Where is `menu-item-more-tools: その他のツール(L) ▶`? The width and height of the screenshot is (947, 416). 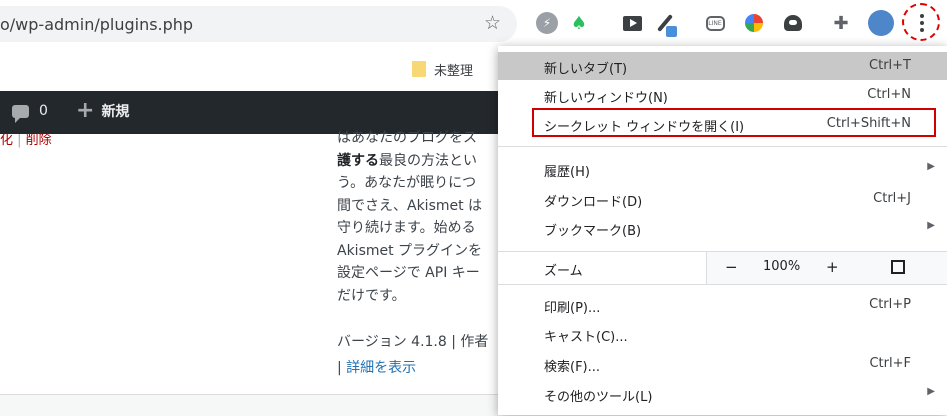 menu-item-more-tools: その他のツール(L) ▶ is located at coordinates (722, 394).